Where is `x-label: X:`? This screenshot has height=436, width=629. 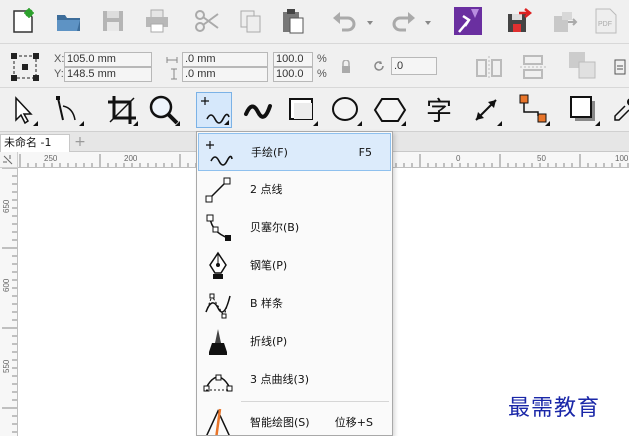 x-label: X: is located at coordinates (59, 59).